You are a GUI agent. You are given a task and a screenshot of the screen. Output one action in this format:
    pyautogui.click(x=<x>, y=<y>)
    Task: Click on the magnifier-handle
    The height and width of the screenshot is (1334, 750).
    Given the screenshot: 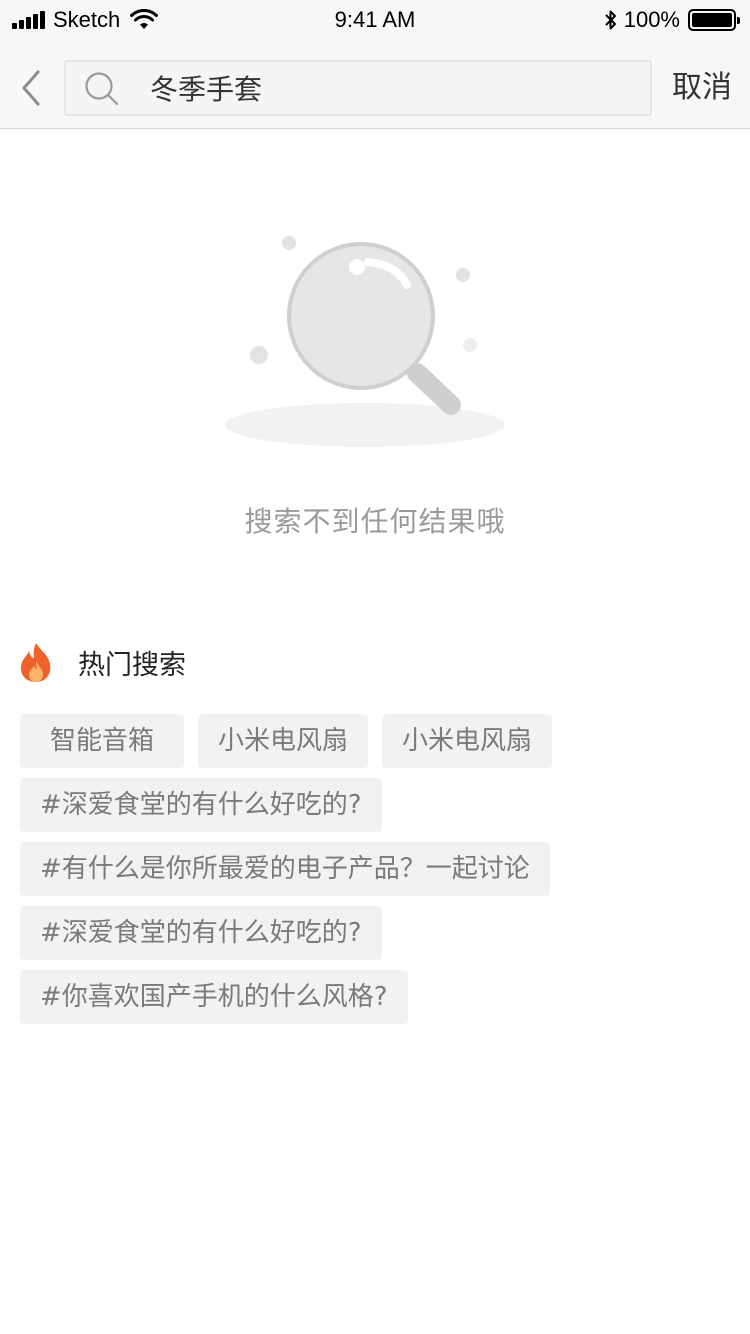 What is the action you would take?
    pyautogui.click(x=434, y=389)
    